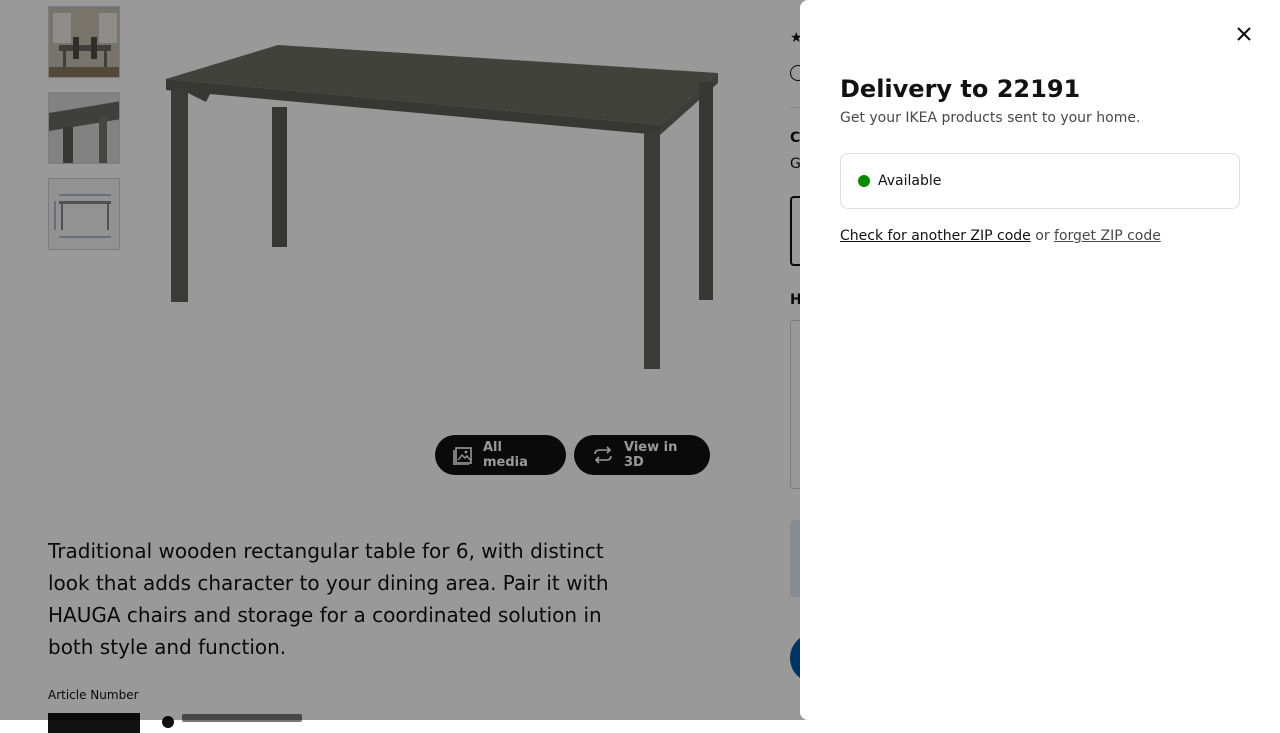 The image size is (1280, 733). I want to click on forget-zip-link: forget ZIP code, so click(1107, 236).